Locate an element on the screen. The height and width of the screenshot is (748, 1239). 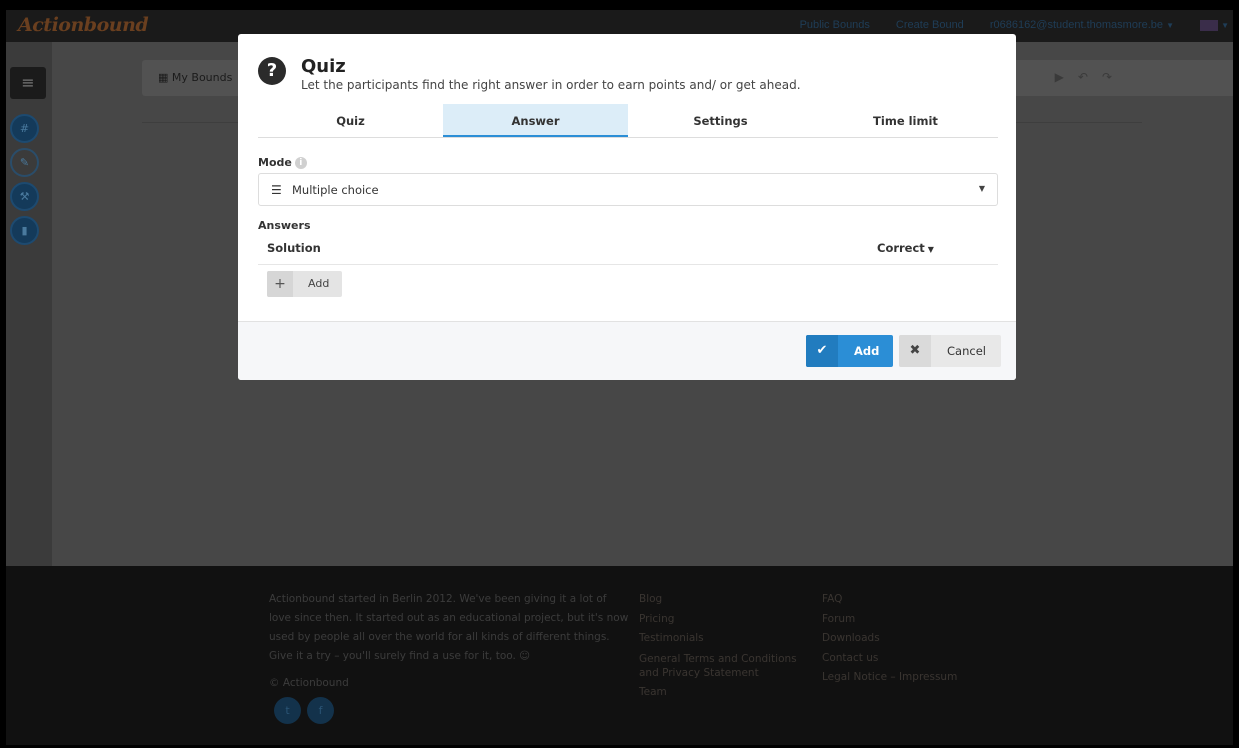
footer-link: Contact us is located at coordinates (917, 659).